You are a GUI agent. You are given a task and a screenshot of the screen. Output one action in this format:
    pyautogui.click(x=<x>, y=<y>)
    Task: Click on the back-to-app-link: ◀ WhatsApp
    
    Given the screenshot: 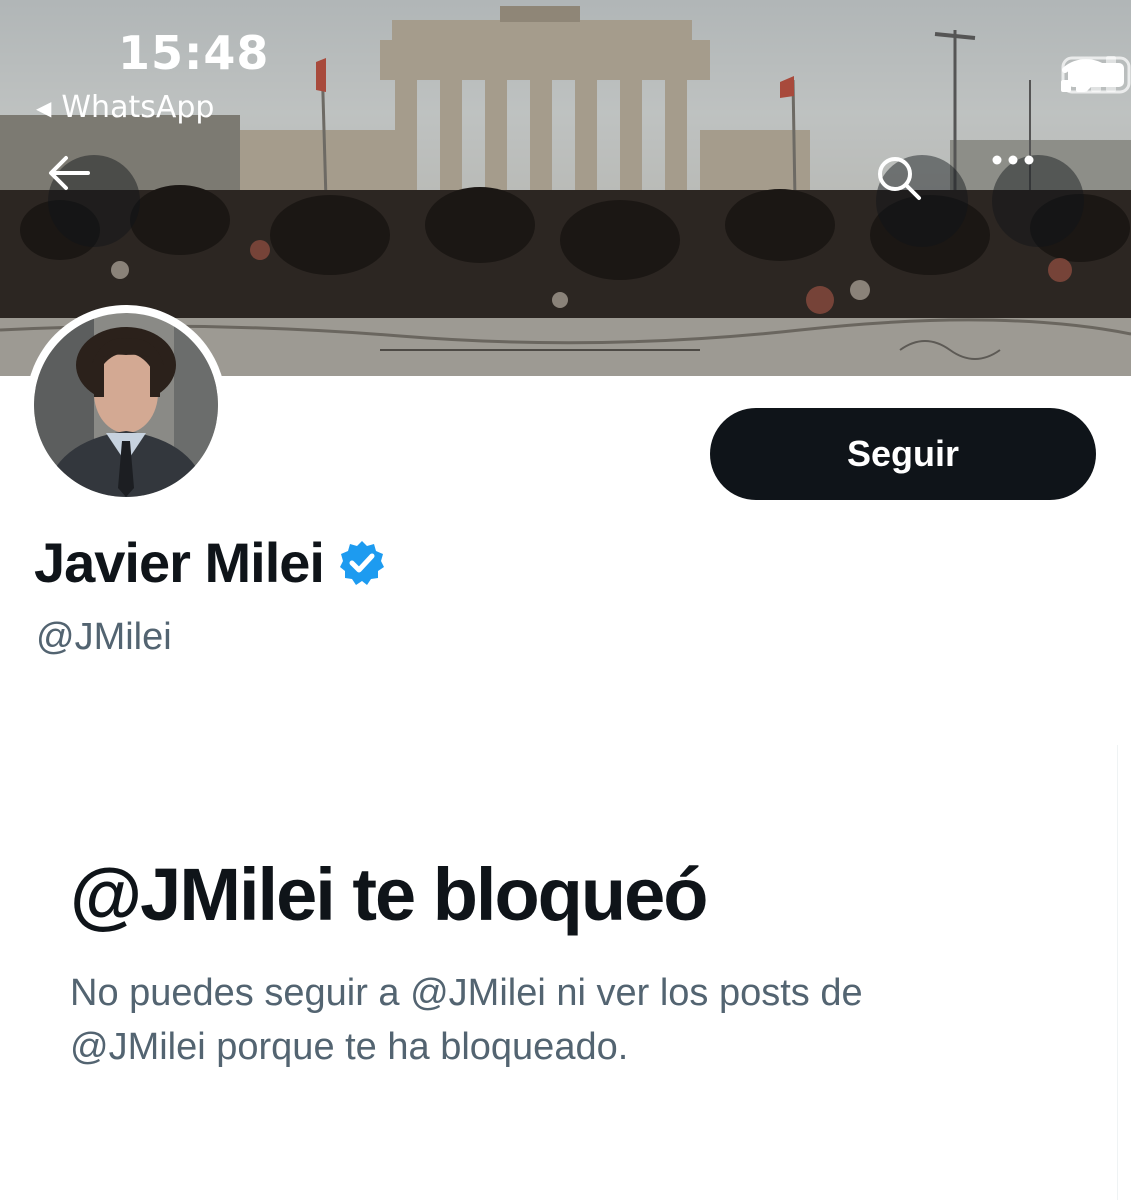 What is the action you would take?
    pyautogui.click(x=125, y=107)
    